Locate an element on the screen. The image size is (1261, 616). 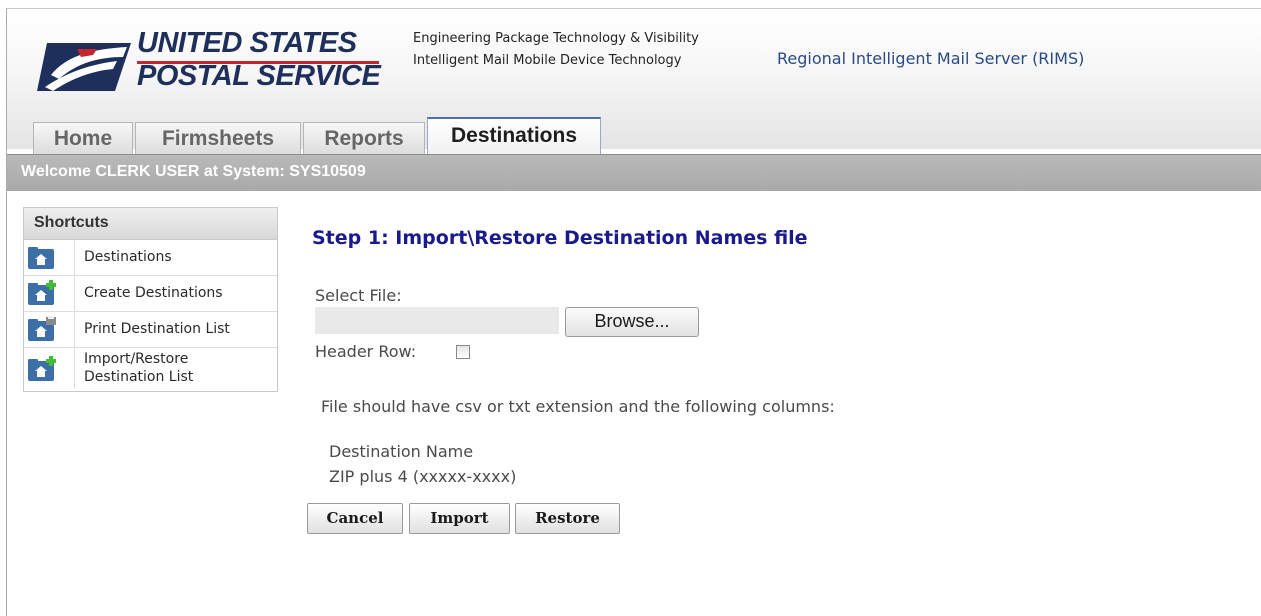
tab-reports: Reports is located at coordinates (364, 138).